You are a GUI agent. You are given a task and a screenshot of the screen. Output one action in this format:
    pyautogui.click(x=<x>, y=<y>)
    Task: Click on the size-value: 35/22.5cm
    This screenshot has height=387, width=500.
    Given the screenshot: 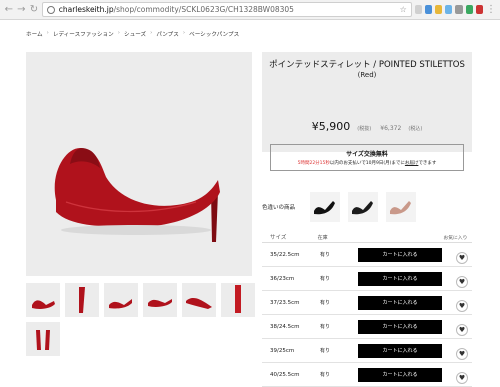 What is the action you would take?
    pyautogui.click(x=285, y=254)
    